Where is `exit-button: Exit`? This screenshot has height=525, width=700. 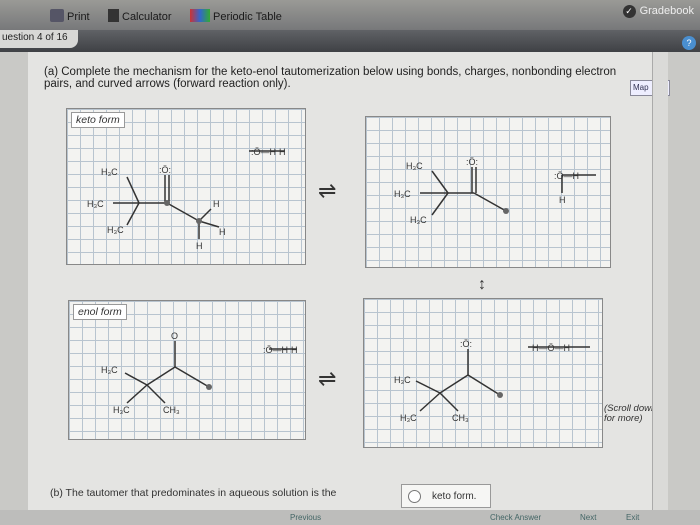 exit-button: Exit is located at coordinates (632, 517).